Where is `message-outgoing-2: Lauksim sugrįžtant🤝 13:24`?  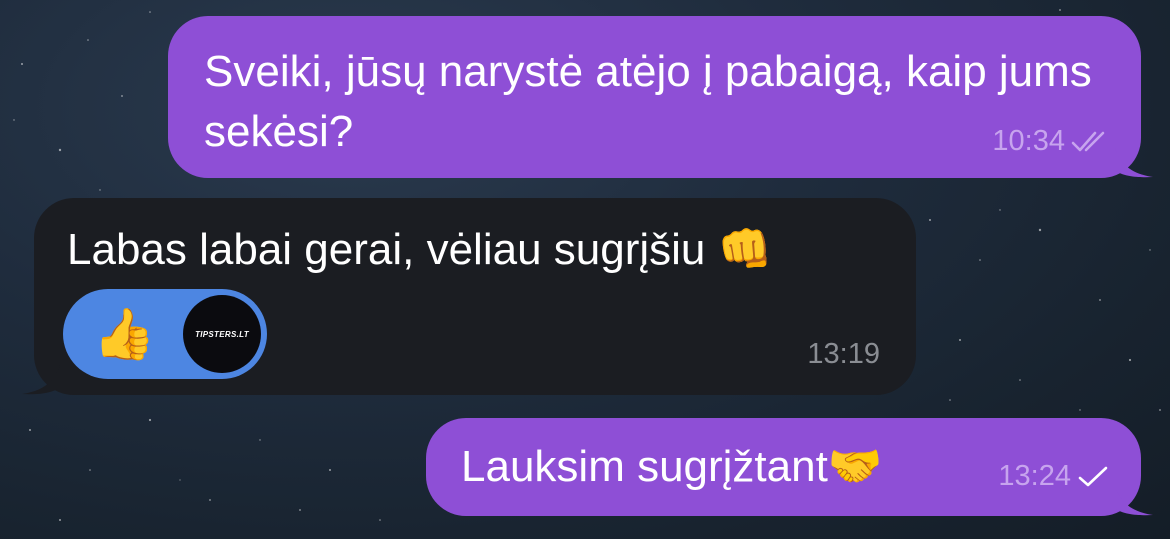
message-outgoing-2: Lauksim sugrįžtant🤝 13:24 is located at coordinates (789, 467).